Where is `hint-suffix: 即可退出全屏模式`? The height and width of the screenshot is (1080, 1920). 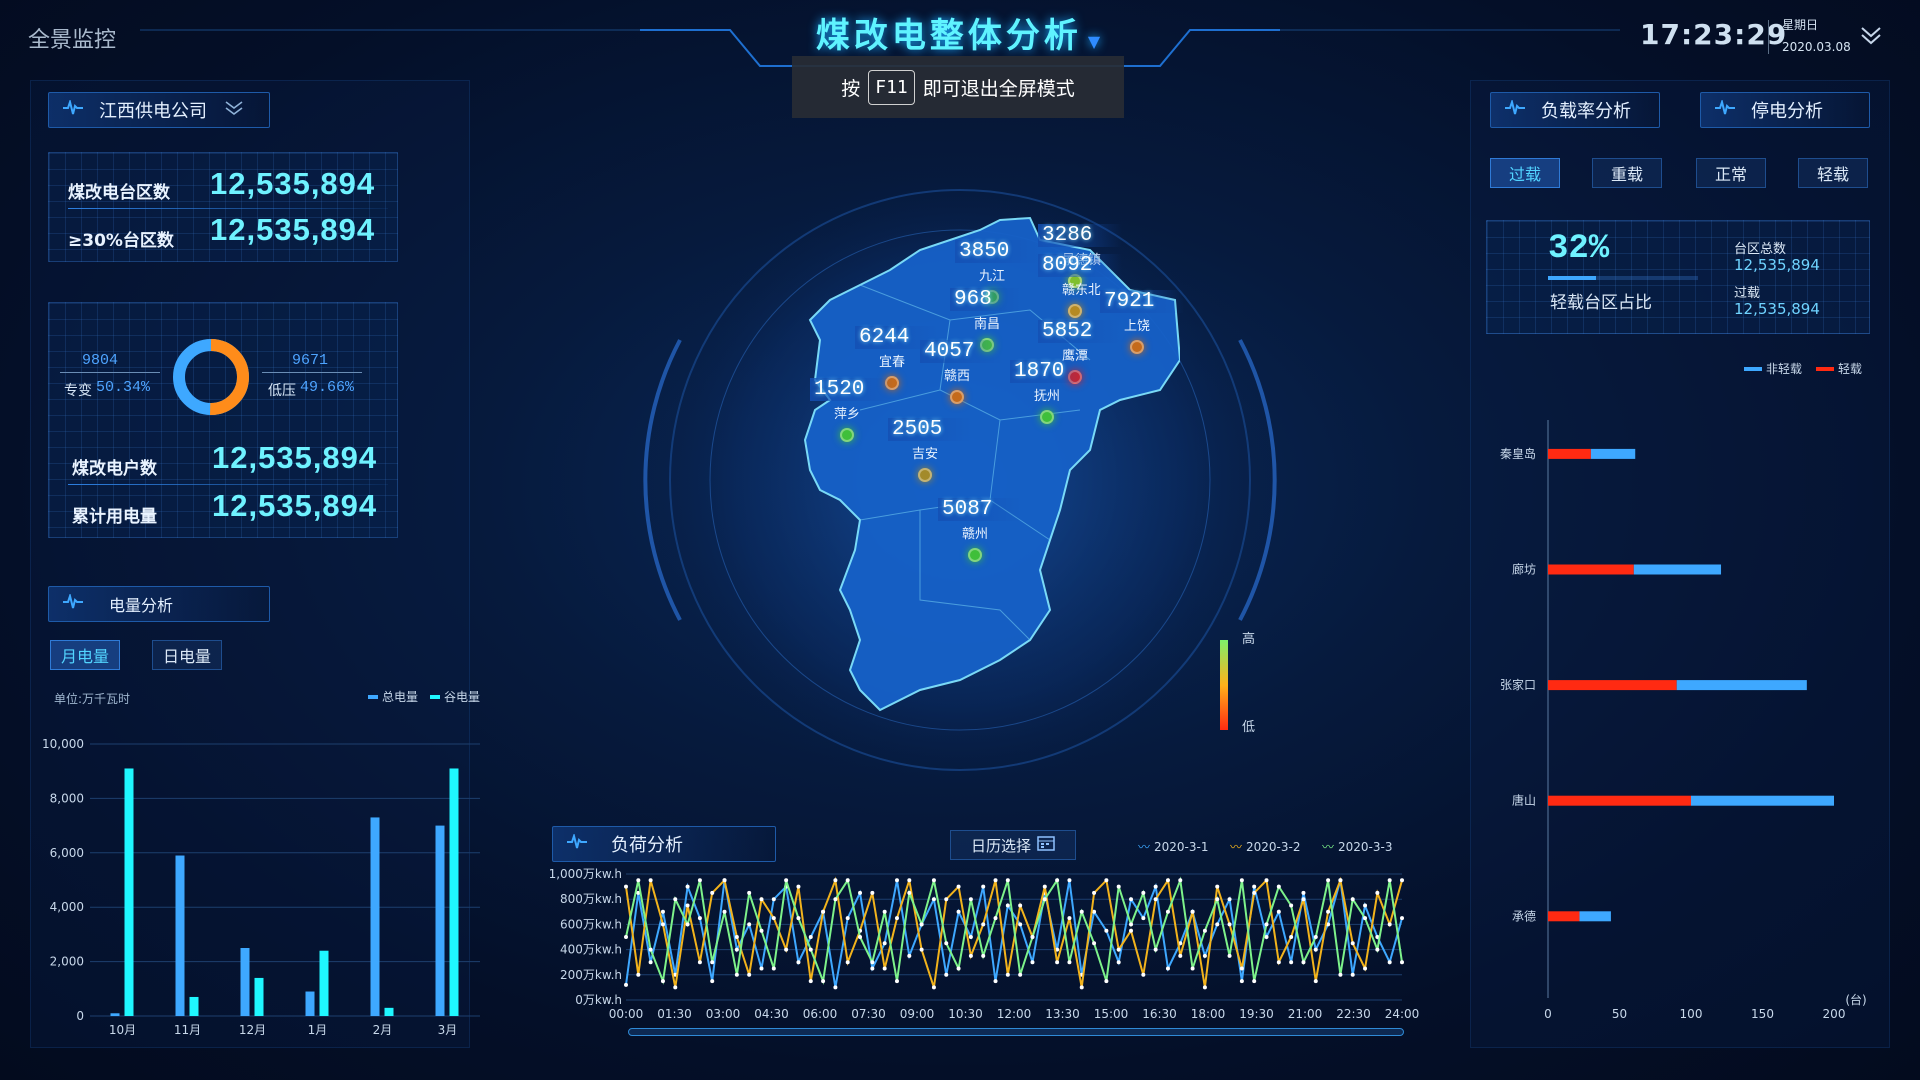
hint-suffix: 即可退出全屏模式 is located at coordinates (998, 88).